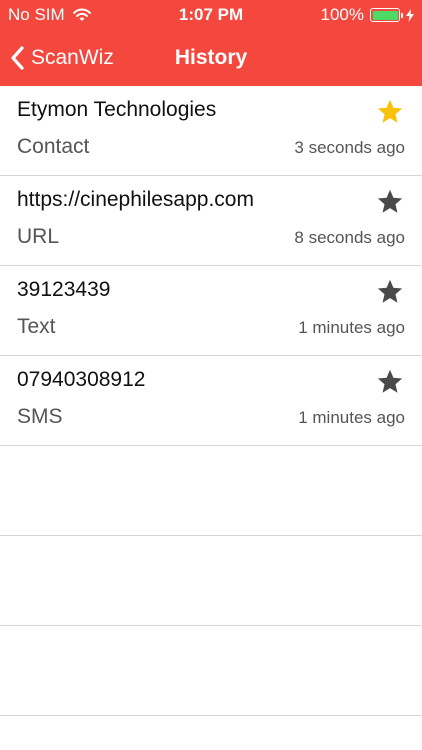 Image resolution: width=422 pixels, height=750 pixels. Describe the element at coordinates (53, 146) in the screenshot. I see `history-item-type: Contact` at that location.